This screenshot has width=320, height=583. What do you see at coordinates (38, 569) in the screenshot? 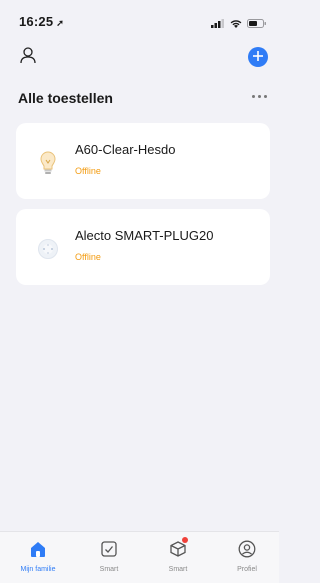
I see `tab-label: Mijn familie` at bounding box center [38, 569].